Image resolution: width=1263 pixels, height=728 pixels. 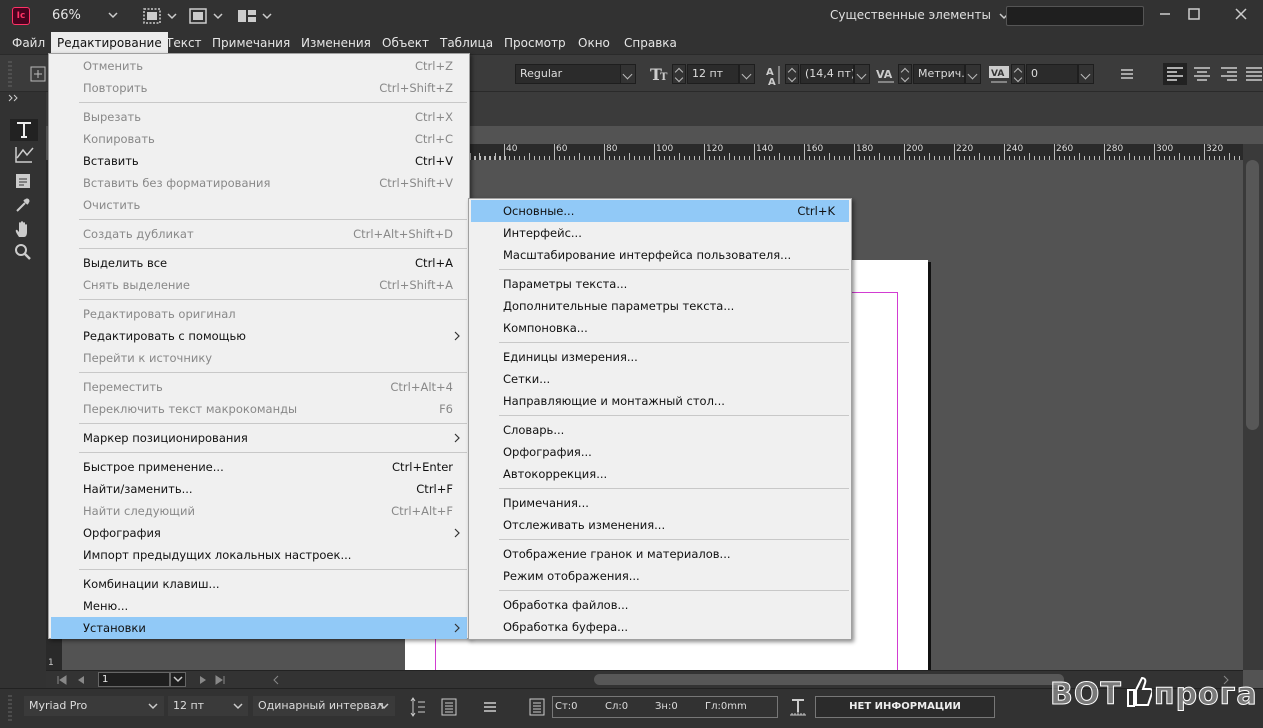 What do you see at coordinates (449, 707) in the screenshot?
I see `document-info-icon` at bounding box center [449, 707].